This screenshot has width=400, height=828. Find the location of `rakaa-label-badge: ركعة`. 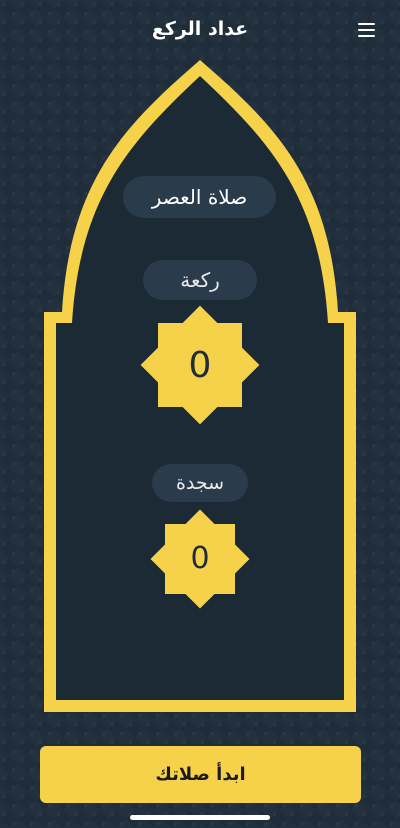

rakaa-label-badge: ركعة is located at coordinates (200, 280).